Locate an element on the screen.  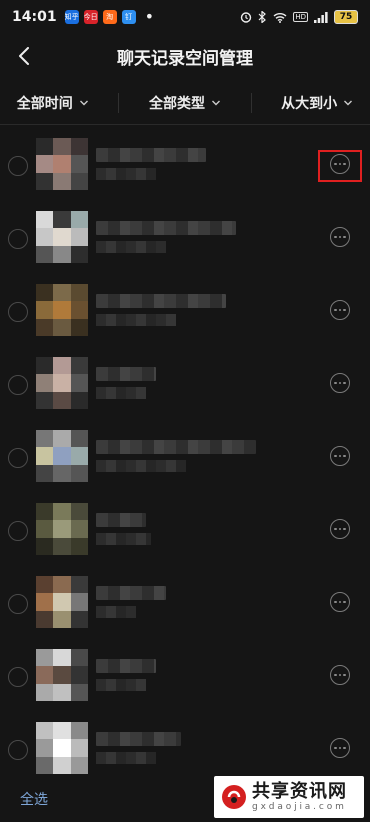
filter-sort-dropdown: 从大到小 is located at coordinates (317, 103).